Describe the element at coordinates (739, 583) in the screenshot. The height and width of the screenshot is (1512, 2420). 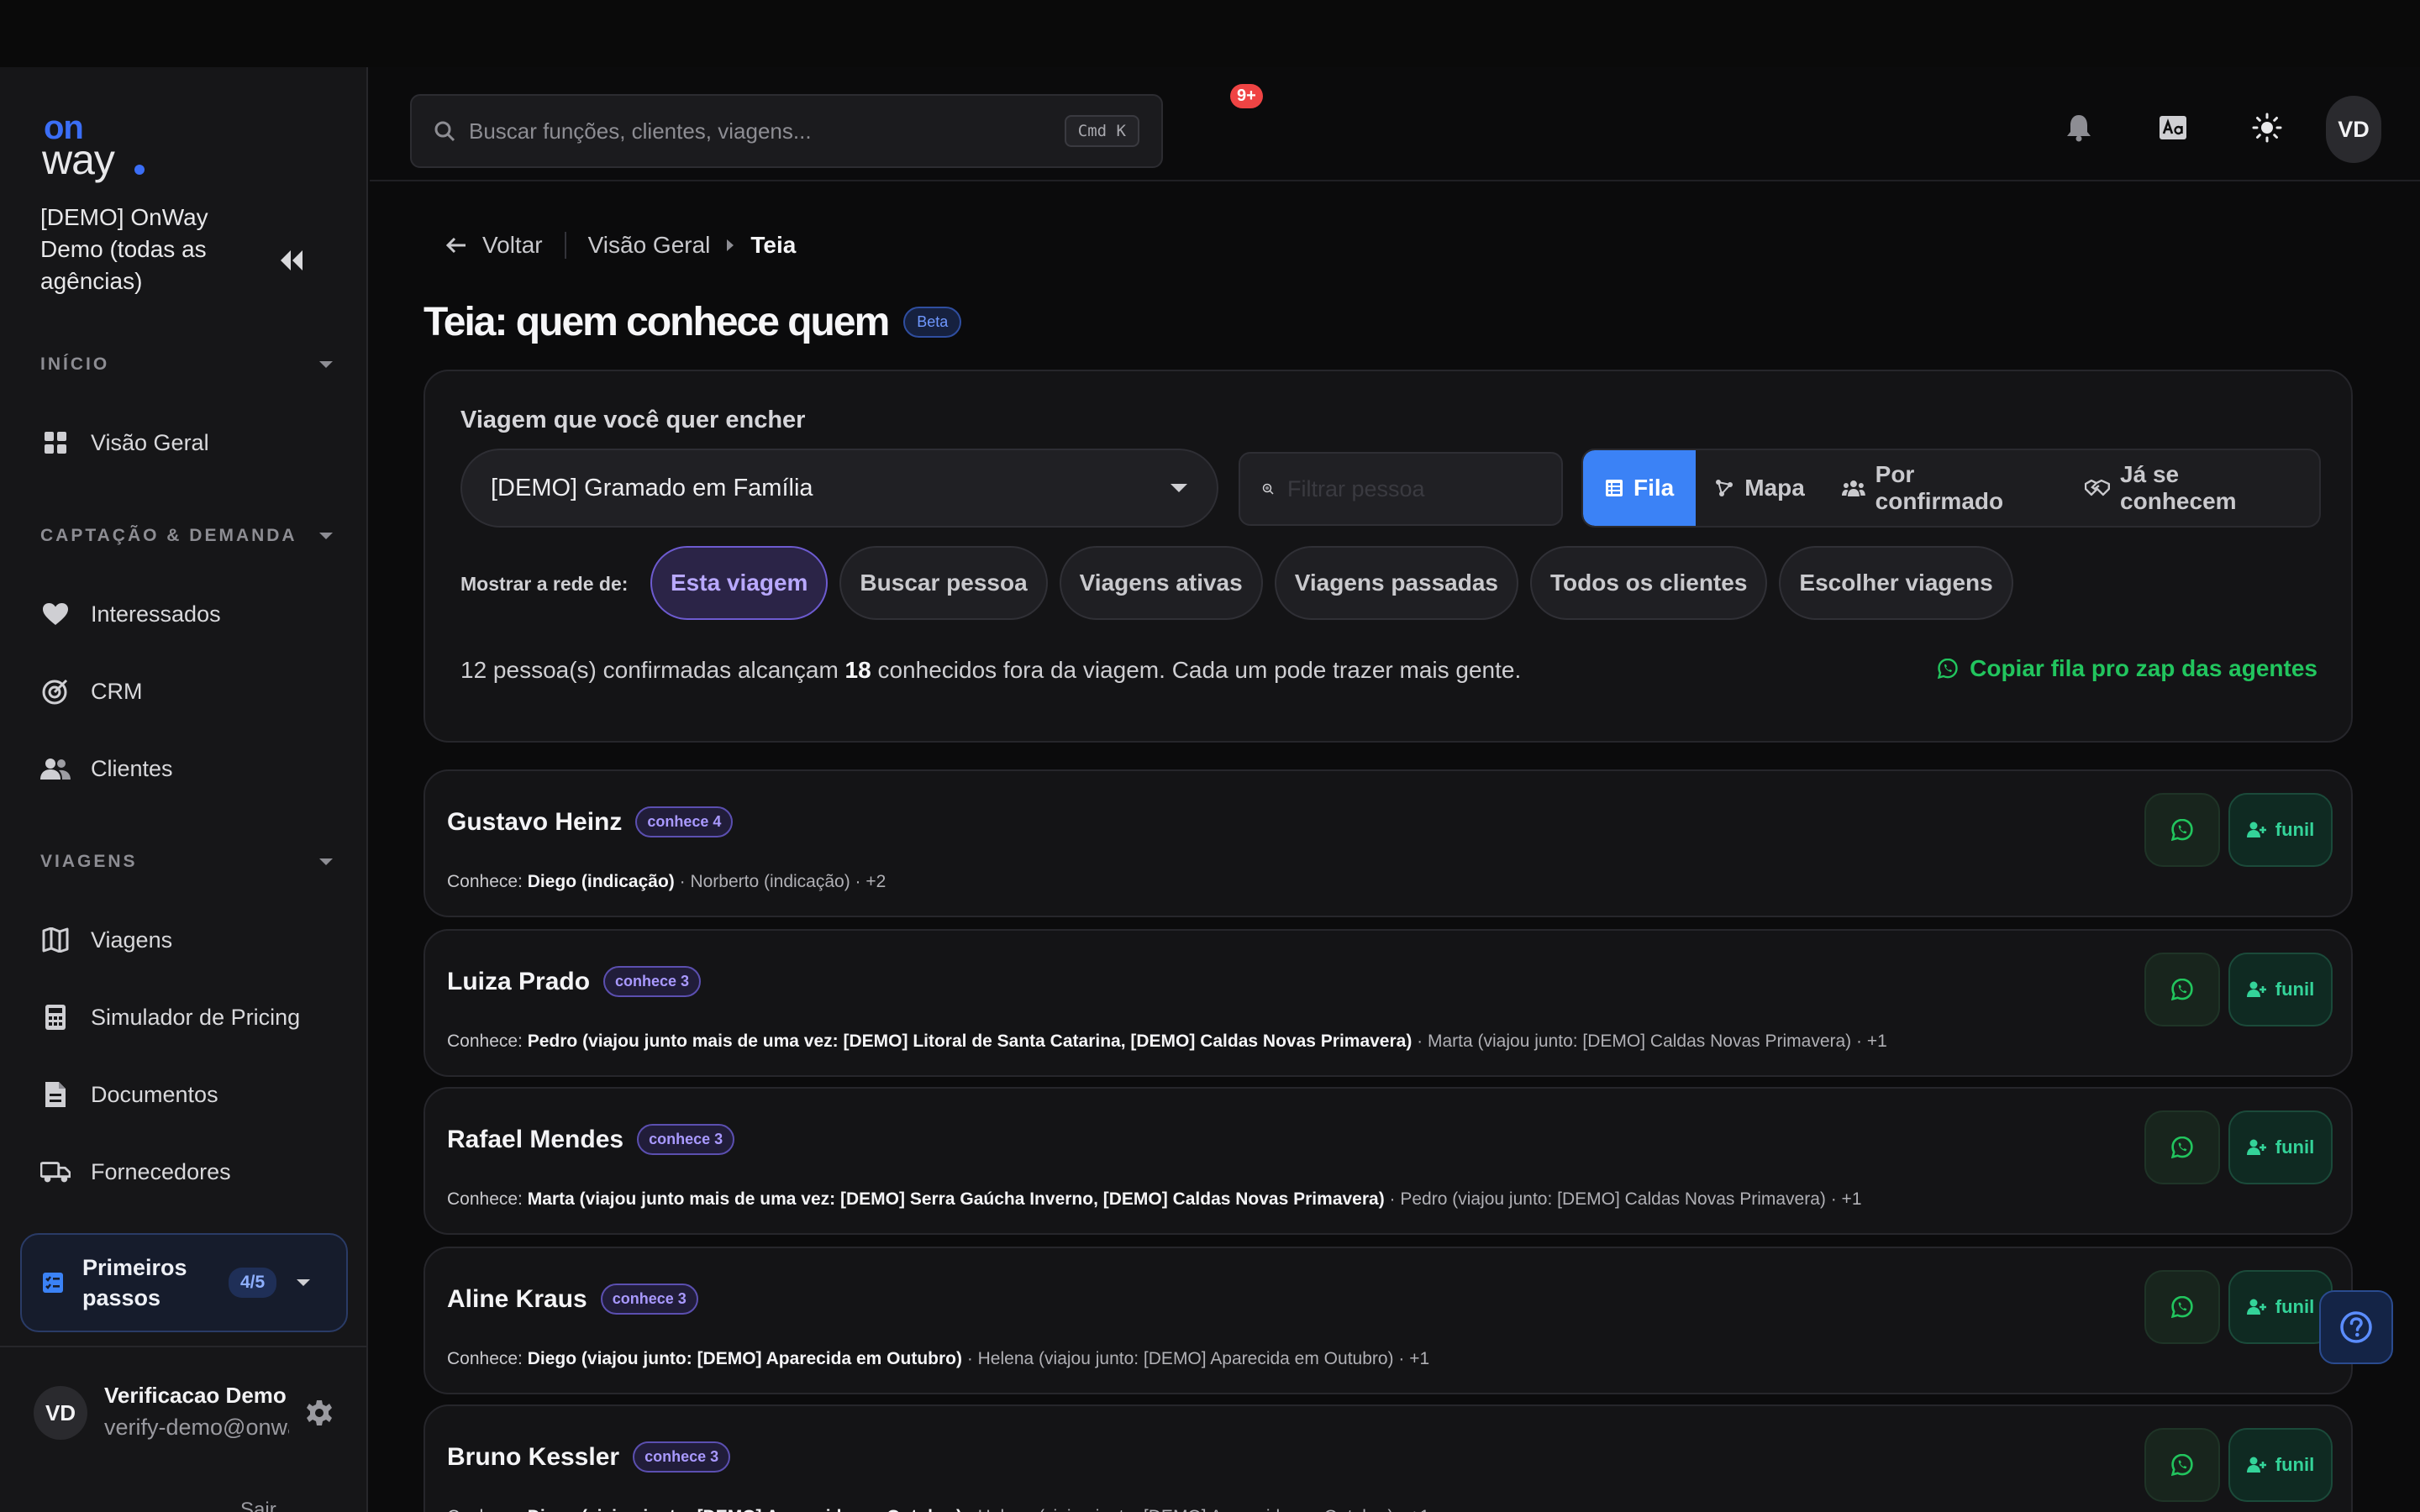
I see `network-option-esta-viagem: Esta viagem` at that location.